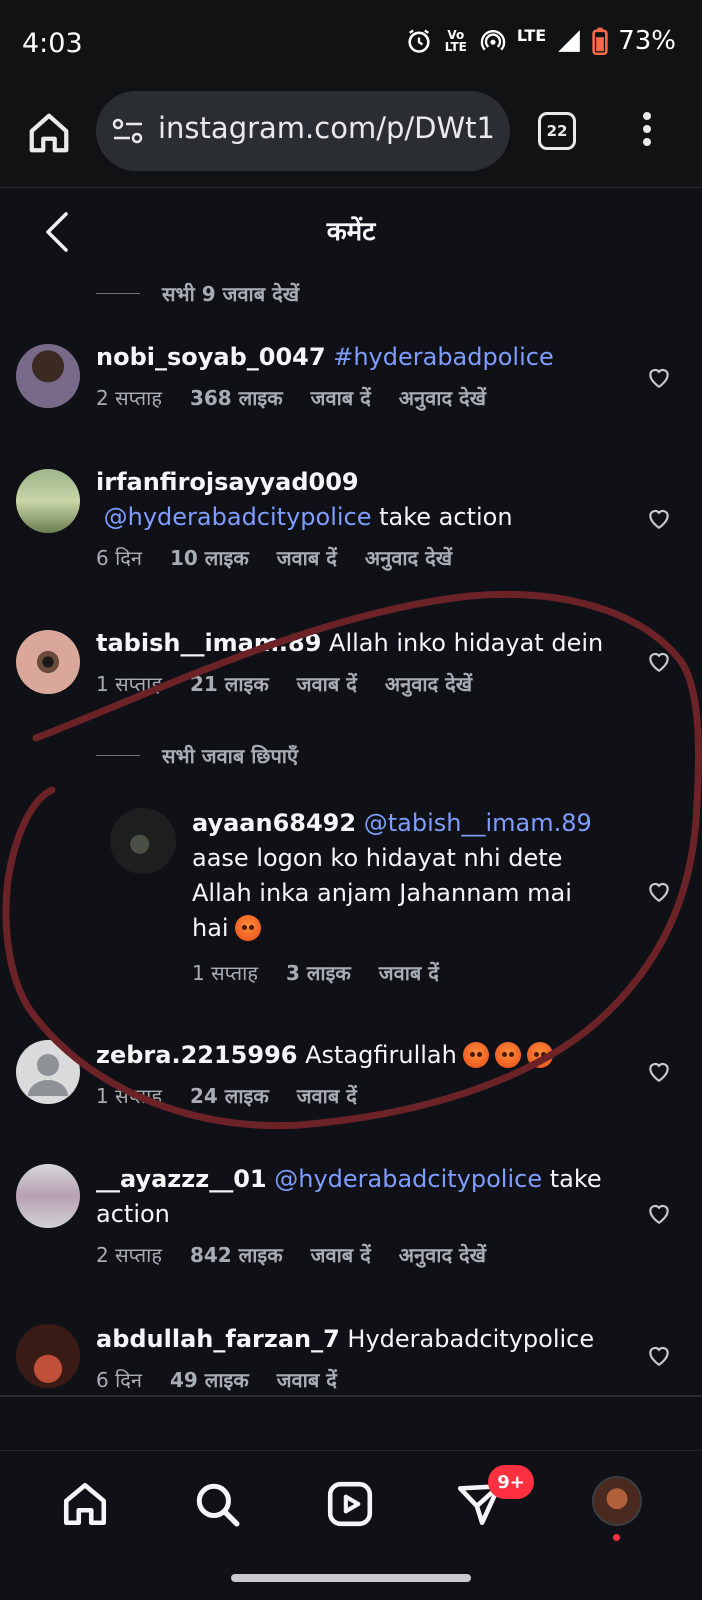 The height and width of the screenshot is (1600, 702). What do you see at coordinates (211, 357) in the screenshot?
I see `comment-username: nobi_soyab_0047` at bounding box center [211, 357].